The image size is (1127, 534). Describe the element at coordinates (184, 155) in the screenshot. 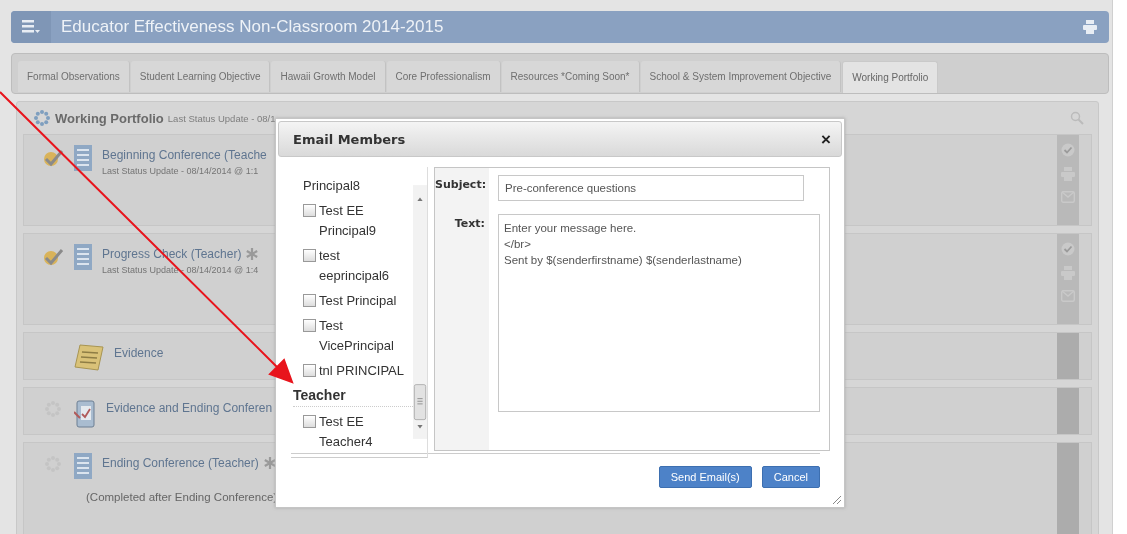

I see `item-title: Beginning Conference (Teache` at that location.